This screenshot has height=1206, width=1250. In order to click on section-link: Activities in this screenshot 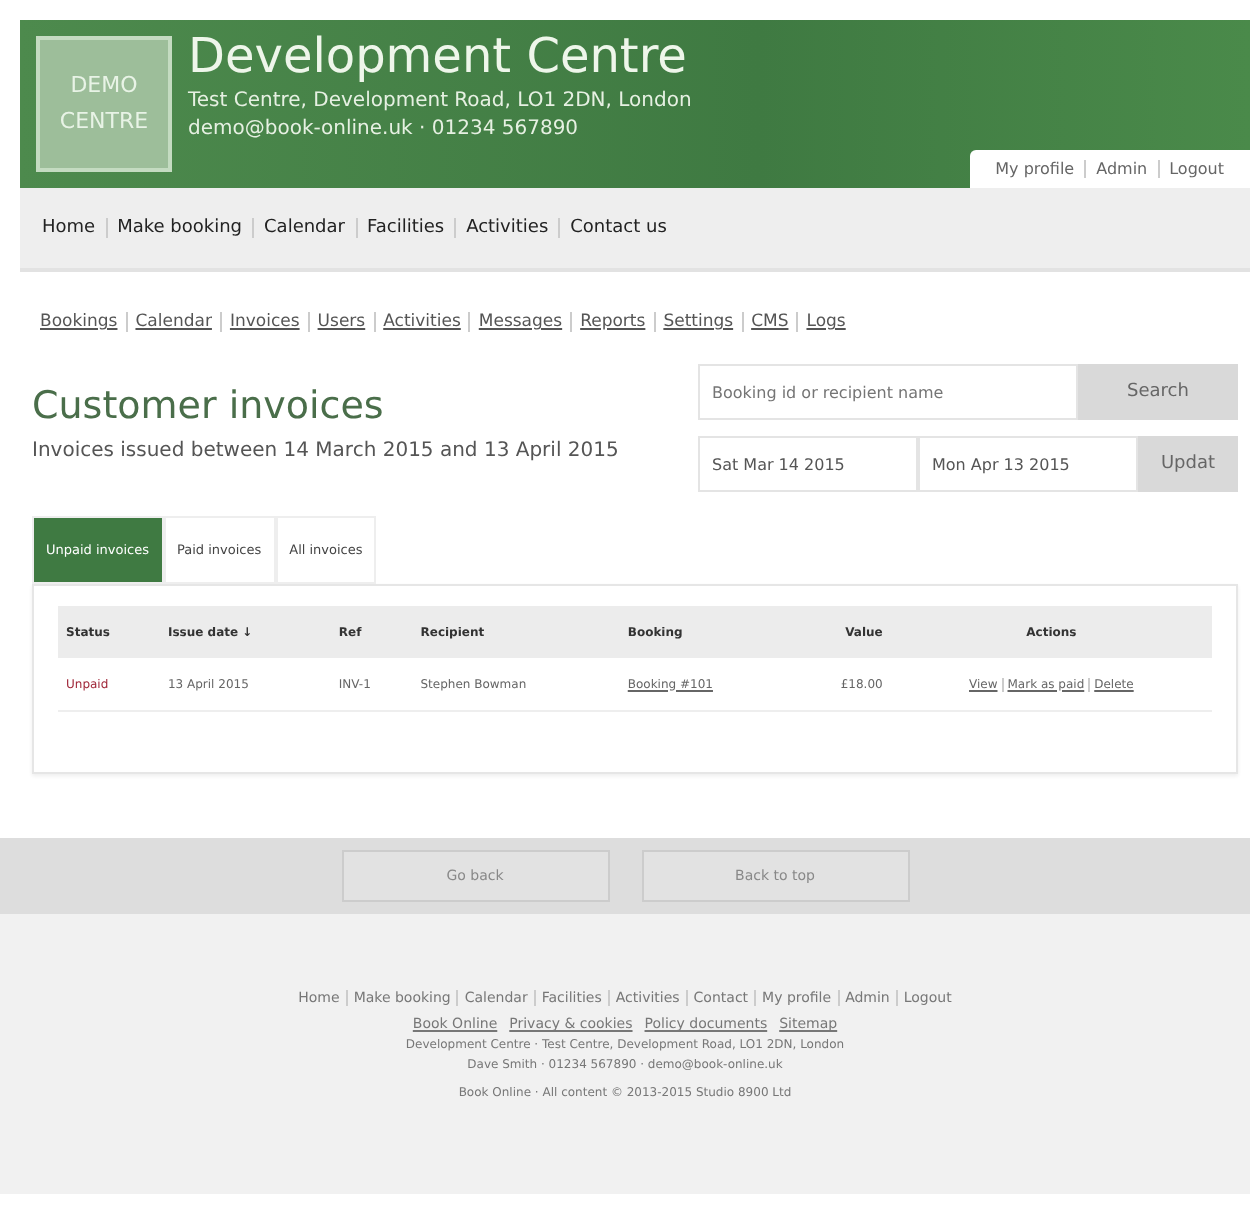, I will do `click(421, 322)`.